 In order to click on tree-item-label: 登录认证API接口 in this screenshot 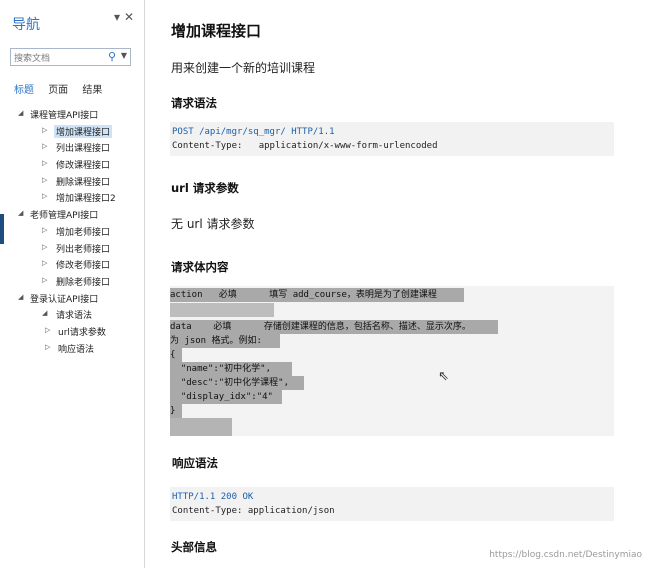, I will do `click(64, 299)`.